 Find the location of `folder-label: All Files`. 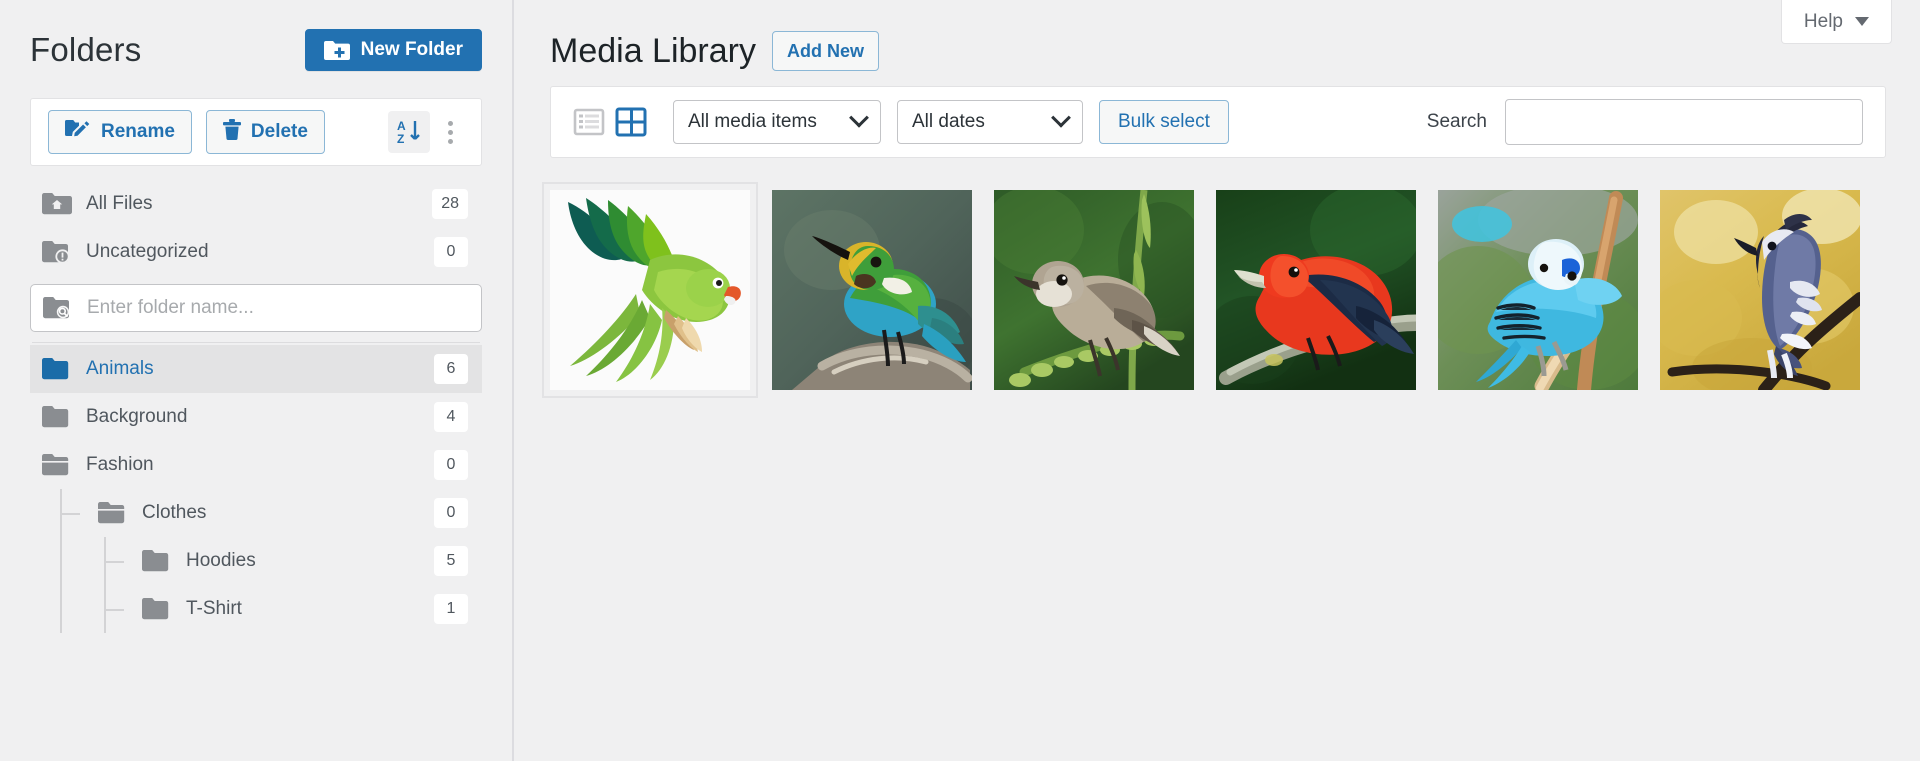

folder-label: All Files is located at coordinates (119, 203).